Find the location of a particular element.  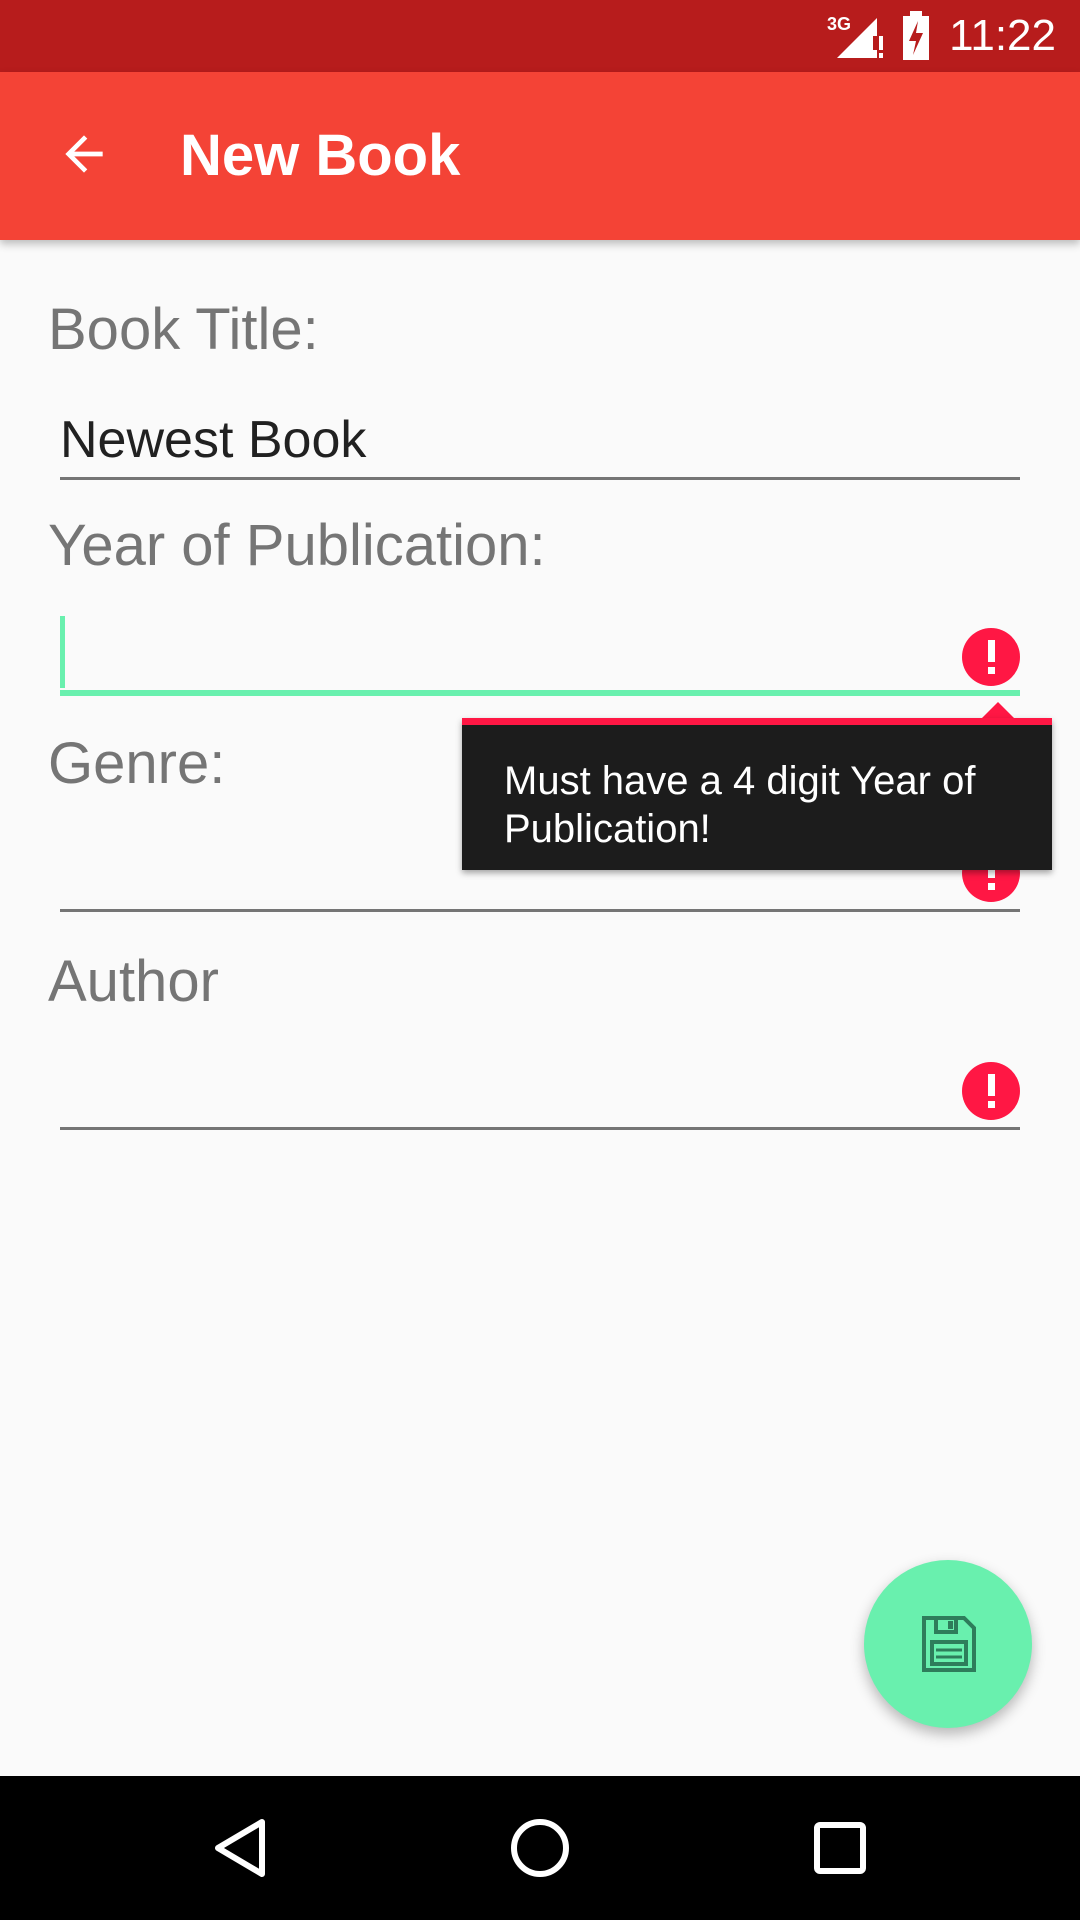

back-triangle-icon is located at coordinates (240, 1848).